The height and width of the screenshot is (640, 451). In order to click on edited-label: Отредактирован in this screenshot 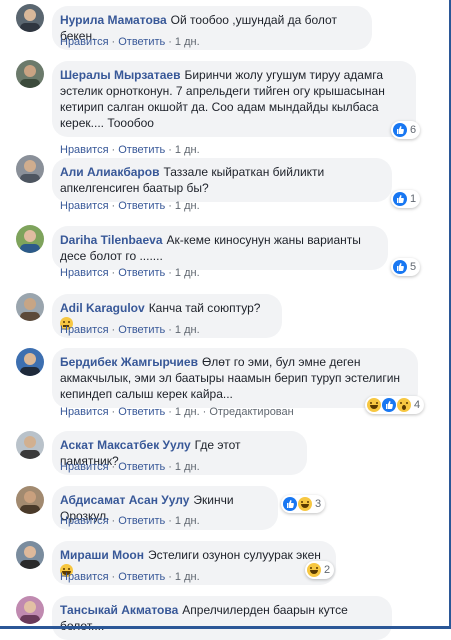, I will do `click(251, 412)`.